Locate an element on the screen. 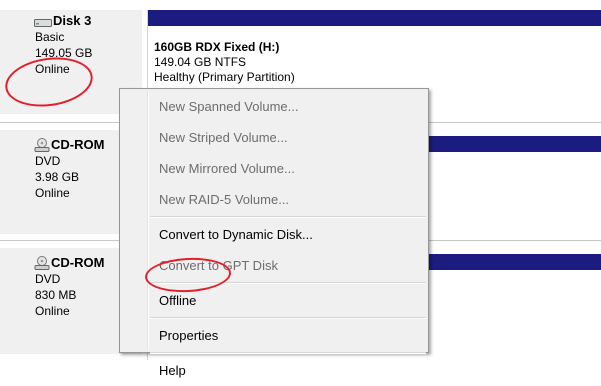 The width and height of the screenshot is (601, 386). menu-item-help: Help is located at coordinates (274, 370).